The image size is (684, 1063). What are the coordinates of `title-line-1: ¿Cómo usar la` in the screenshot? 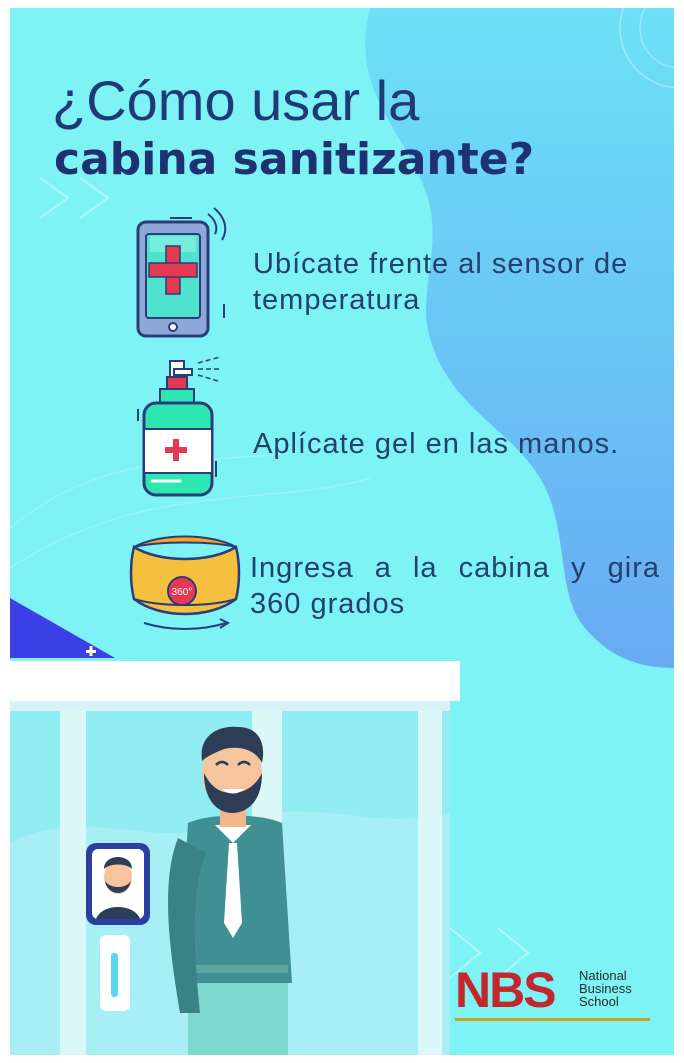 It's located at (236, 100).